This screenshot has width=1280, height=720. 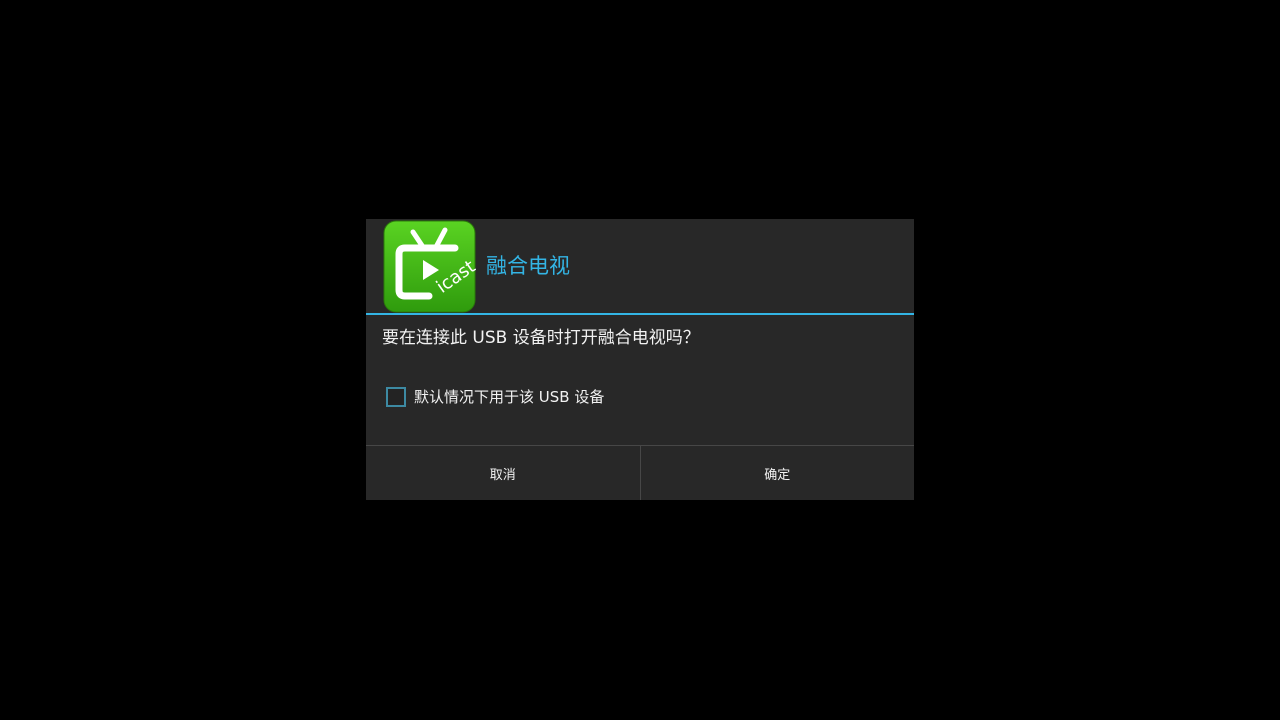 I want to click on checkbox-label: 默认情况下用于该 USB 设备, so click(x=509, y=397).